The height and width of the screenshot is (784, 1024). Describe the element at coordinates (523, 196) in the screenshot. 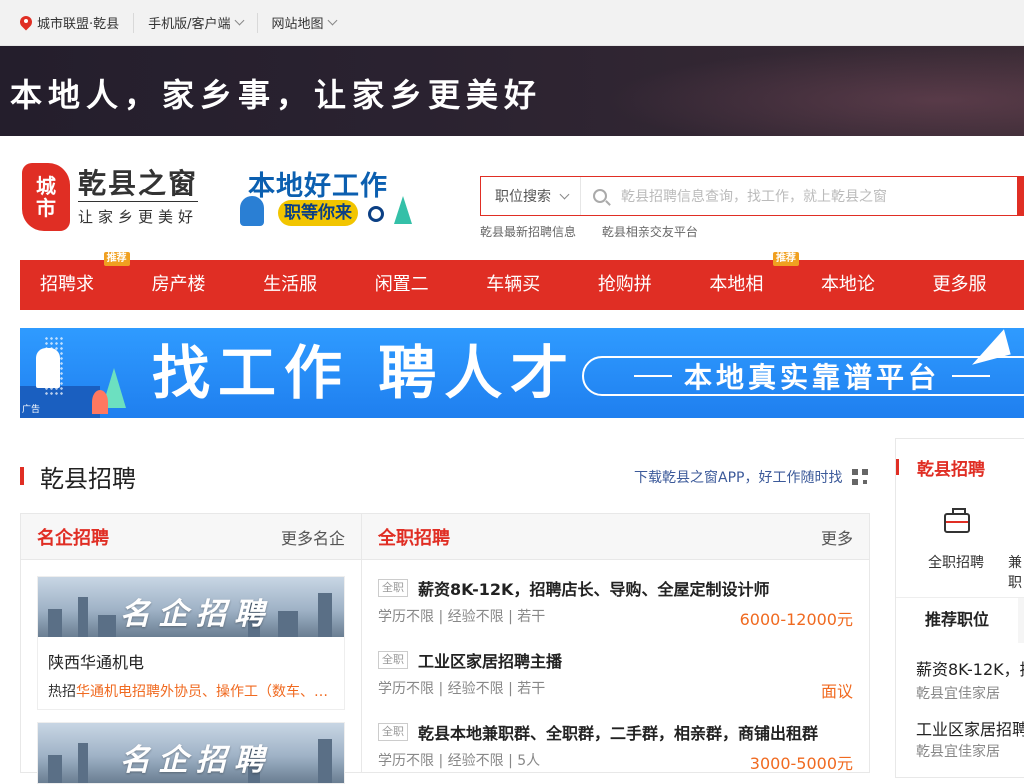

I see `search-category-label: 职位搜索` at that location.